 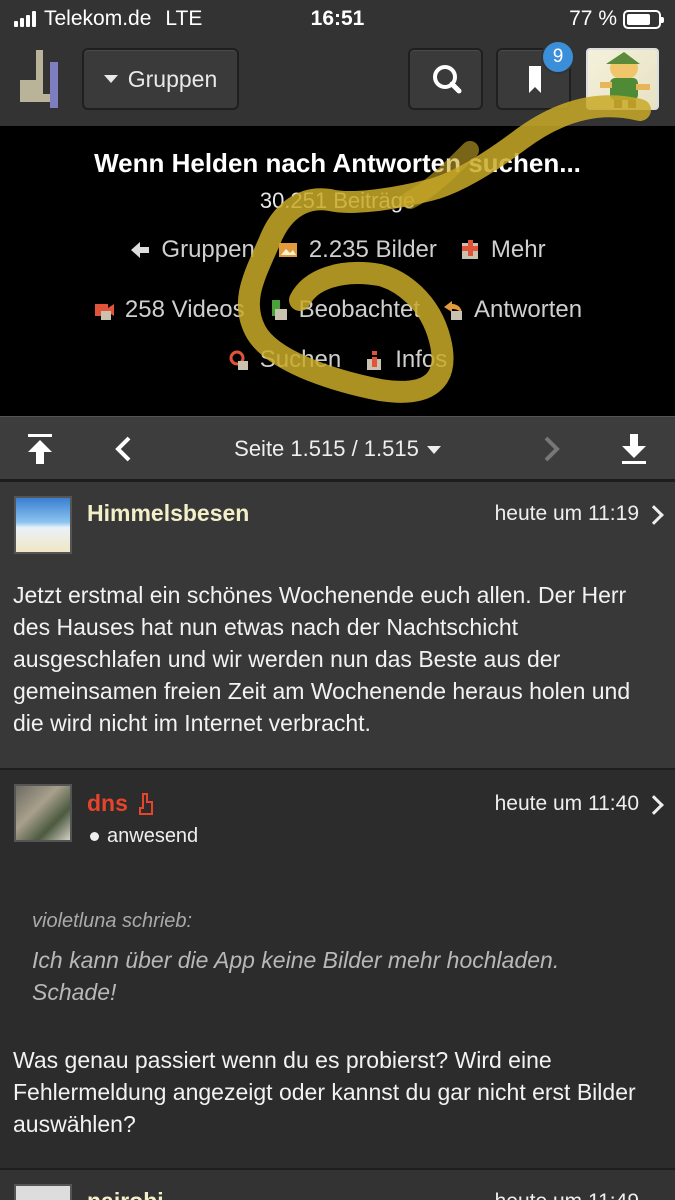 I want to click on link-groups: Gruppen, so click(x=192, y=250).